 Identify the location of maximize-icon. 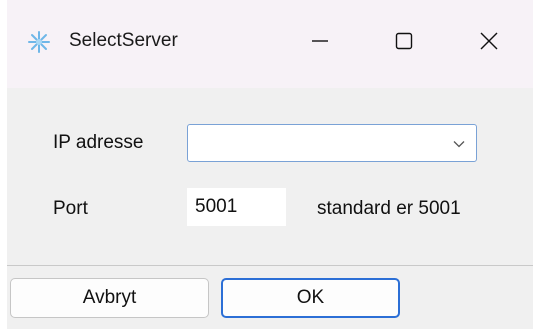
(404, 43).